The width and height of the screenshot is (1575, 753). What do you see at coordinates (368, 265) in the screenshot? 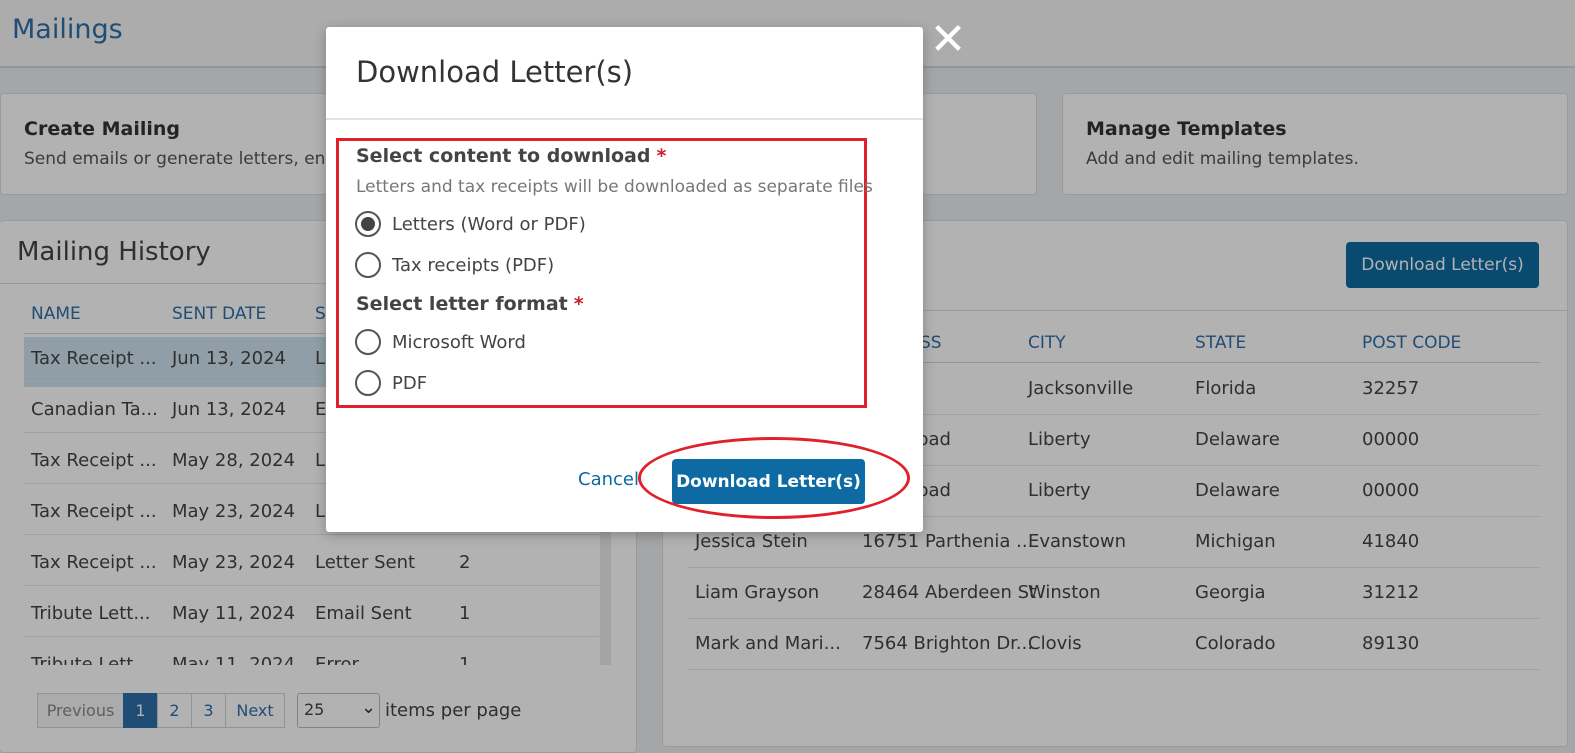
I see `radio-tax-receipts` at bounding box center [368, 265].